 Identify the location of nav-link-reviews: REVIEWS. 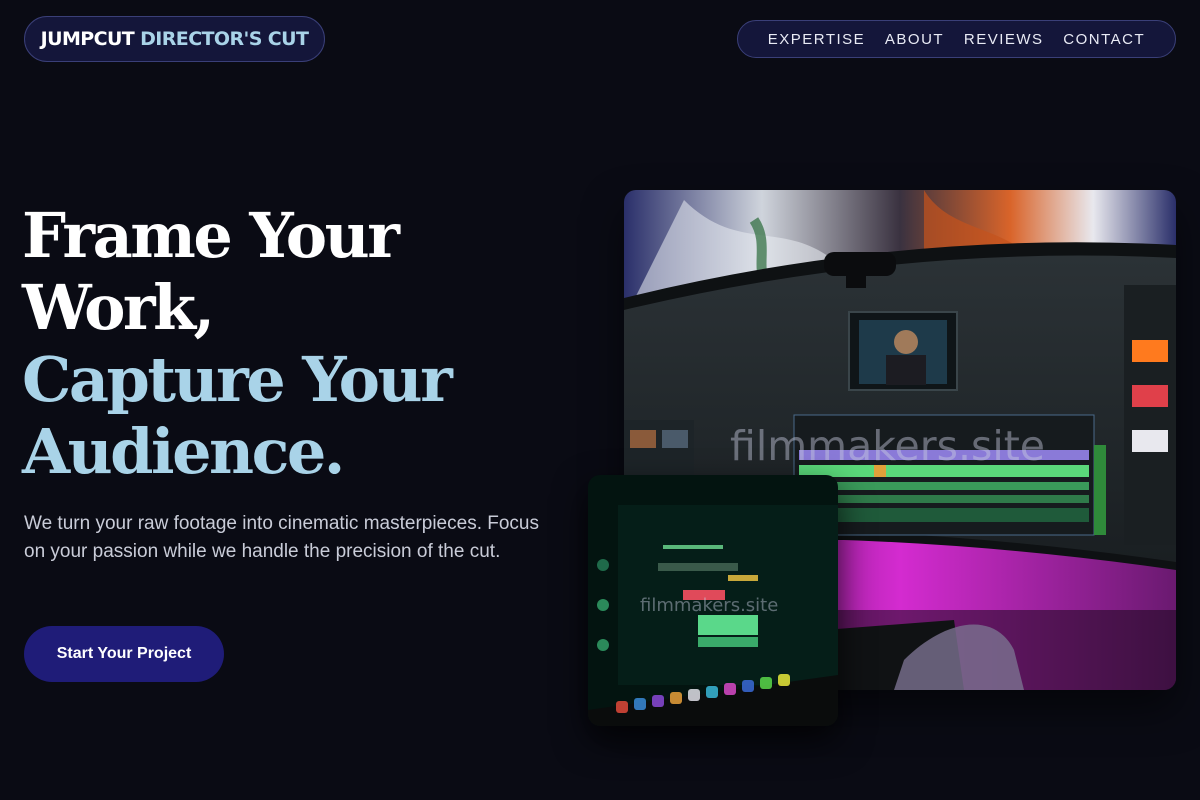
(1004, 39).